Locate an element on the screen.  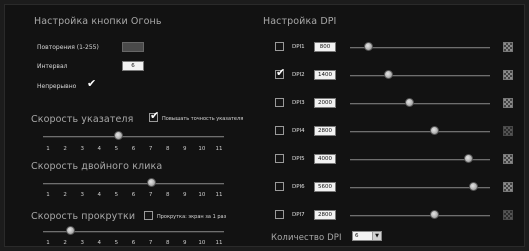
double-click-title: Скорость двойного клика is located at coordinates (97, 166).